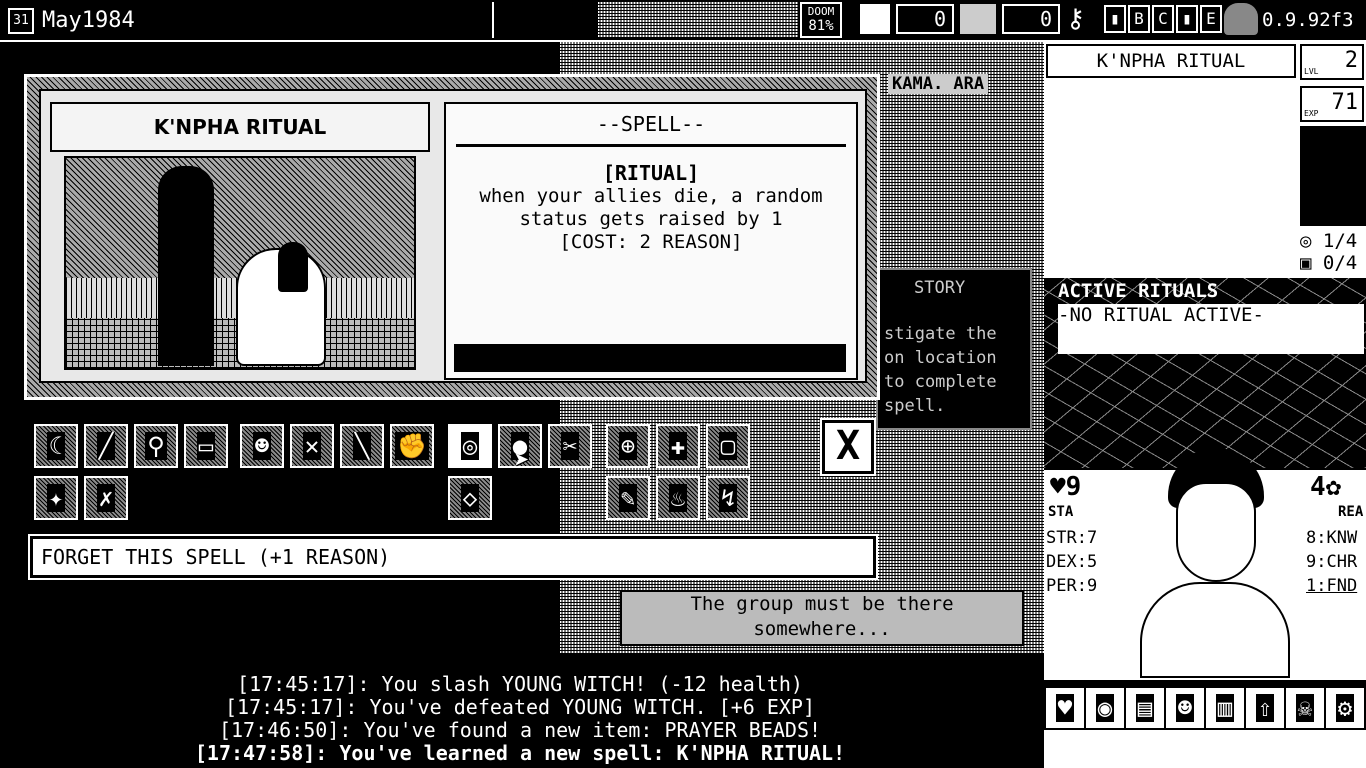 The image size is (1366, 768). Describe the element at coordinates (821, 11) in the screenshot. I see `doom-label: DOOM` at that location.